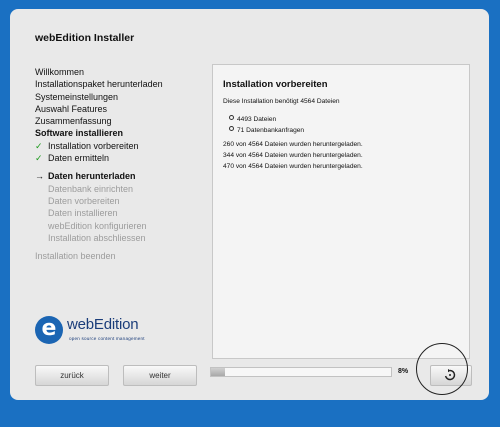  I want to click on step-daten-installieren: Daten installieren, so click(83, 213).